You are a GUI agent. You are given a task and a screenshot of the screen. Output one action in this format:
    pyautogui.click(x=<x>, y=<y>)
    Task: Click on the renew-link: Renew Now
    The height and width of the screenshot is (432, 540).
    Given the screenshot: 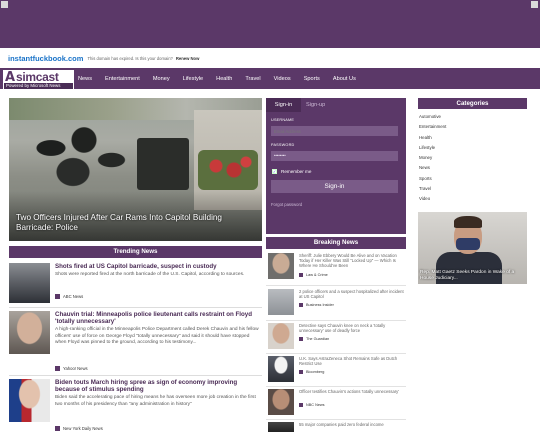 What is the action you would take?
    pyautogui.click(x=188, y=58)
    